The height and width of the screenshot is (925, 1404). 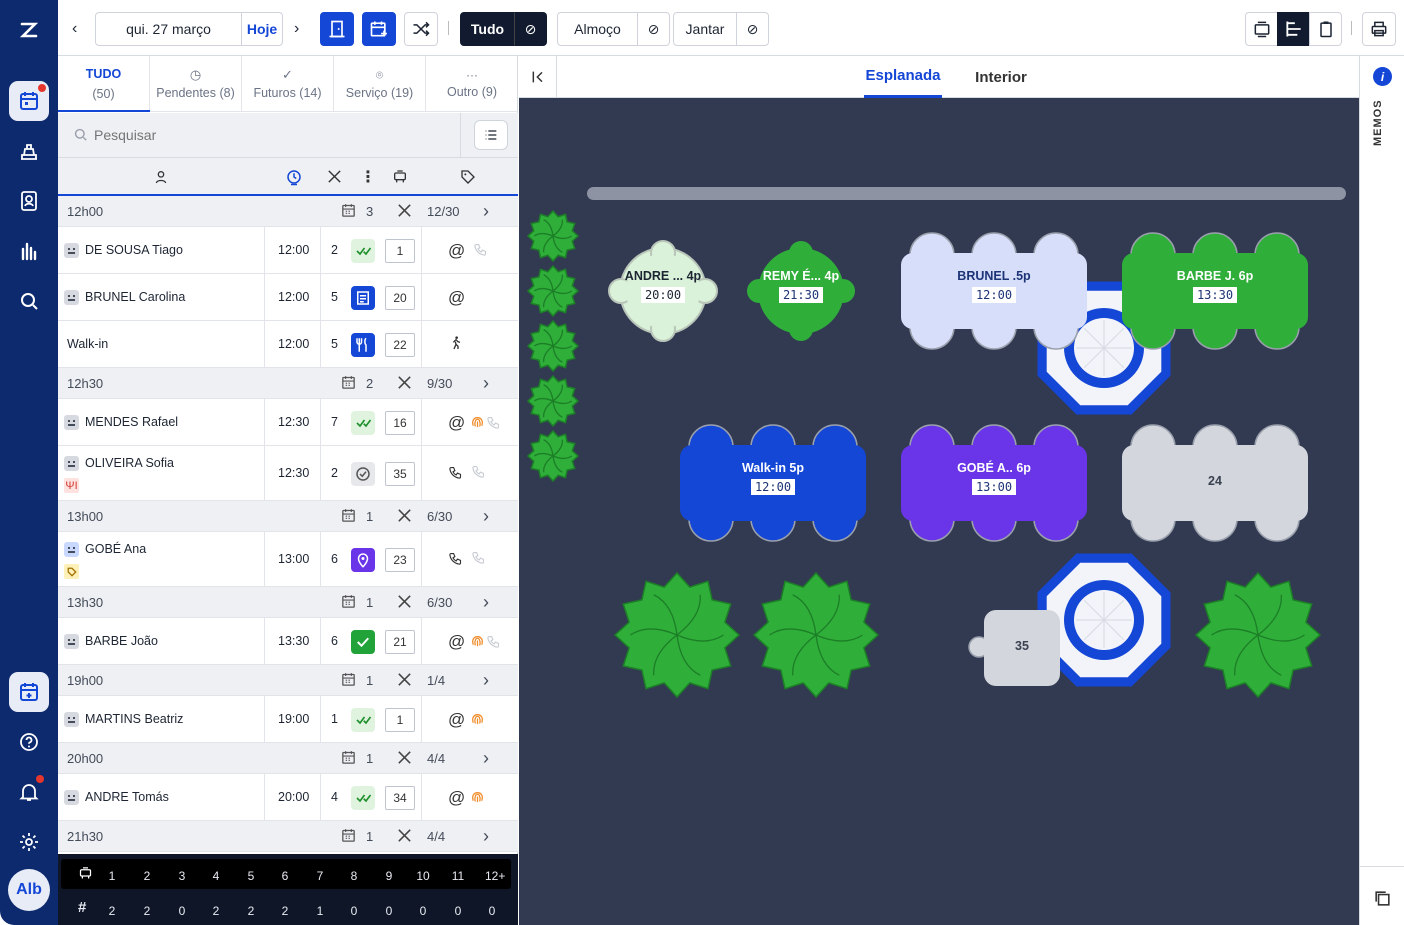 What do you see at coordinates (1325, 29) in the screenshot?
I see `clipboard-icon` at bounding box center [1325, 29].